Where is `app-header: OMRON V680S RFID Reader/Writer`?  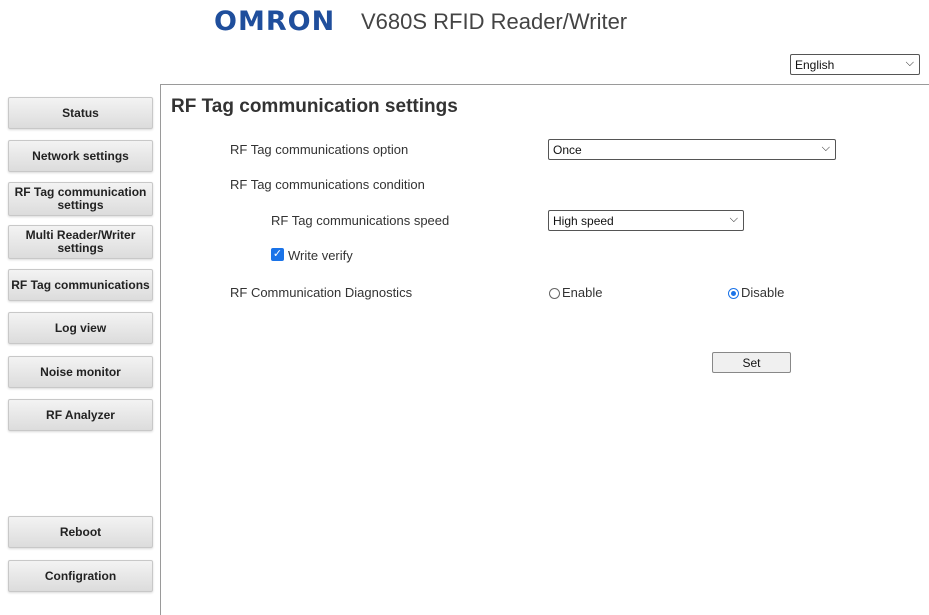 app-header: OMRON V680S RFID Reader/Writer is located at coordinates (464, 25).